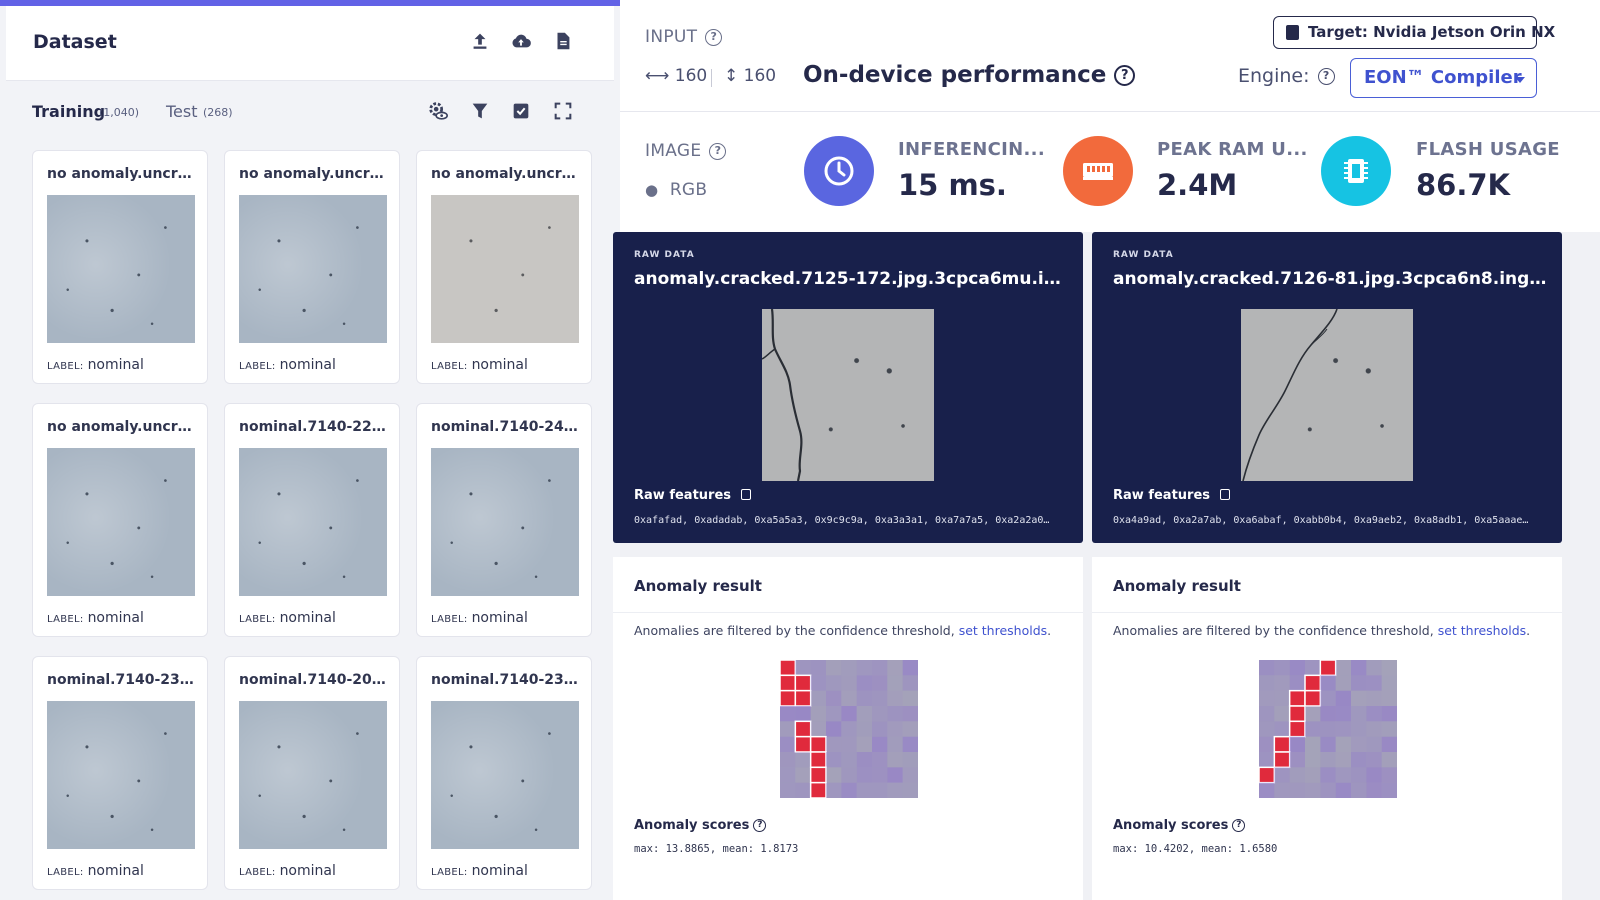 This screenshot has height=900, width=1600. What do you see at coordinates (120, 773) in the screenshot?
I see `sample-card: nominal.7140-230.j... LABEL:nominal` at bounding box center [120, 773].